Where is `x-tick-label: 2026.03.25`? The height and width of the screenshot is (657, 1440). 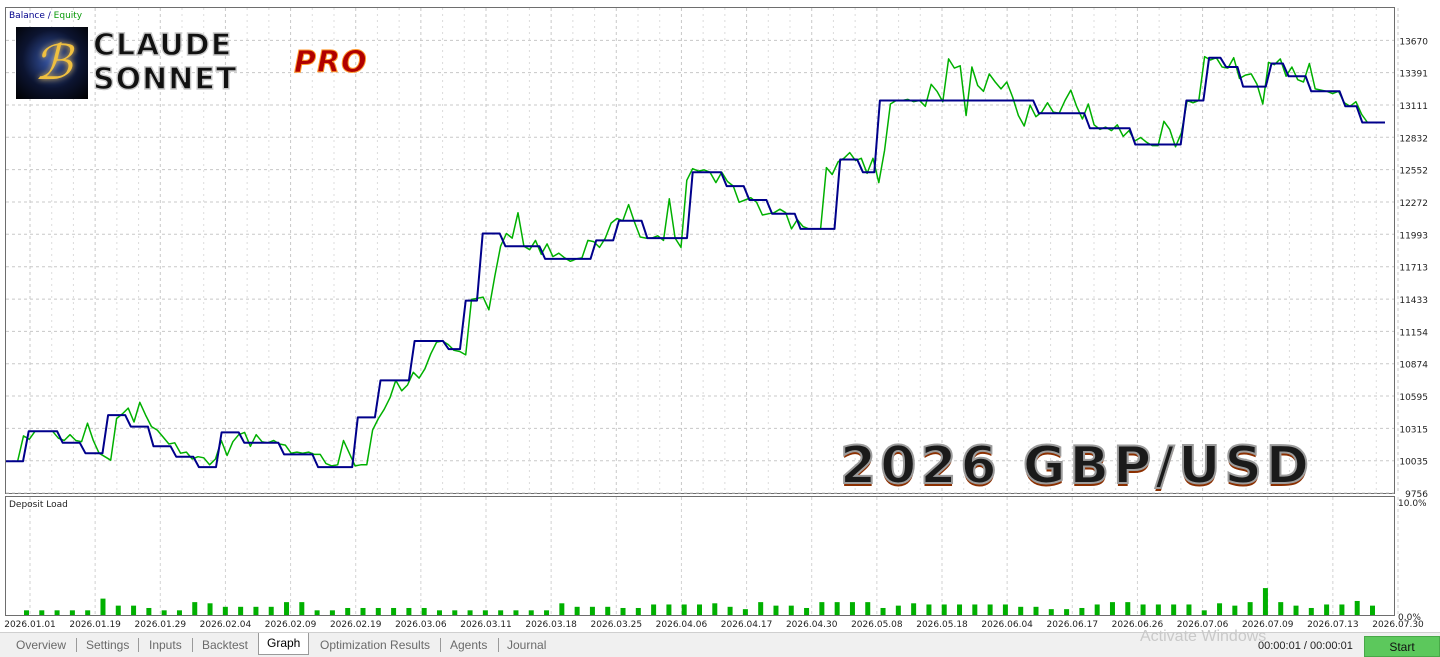 x-tick-label: 2026.03.25 is located at coordinates (617, 625).